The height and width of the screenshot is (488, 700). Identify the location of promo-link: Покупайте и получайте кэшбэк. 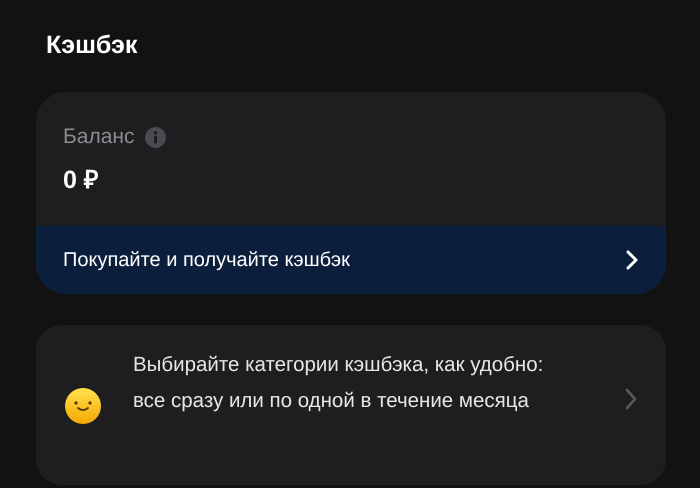
(351, 260).